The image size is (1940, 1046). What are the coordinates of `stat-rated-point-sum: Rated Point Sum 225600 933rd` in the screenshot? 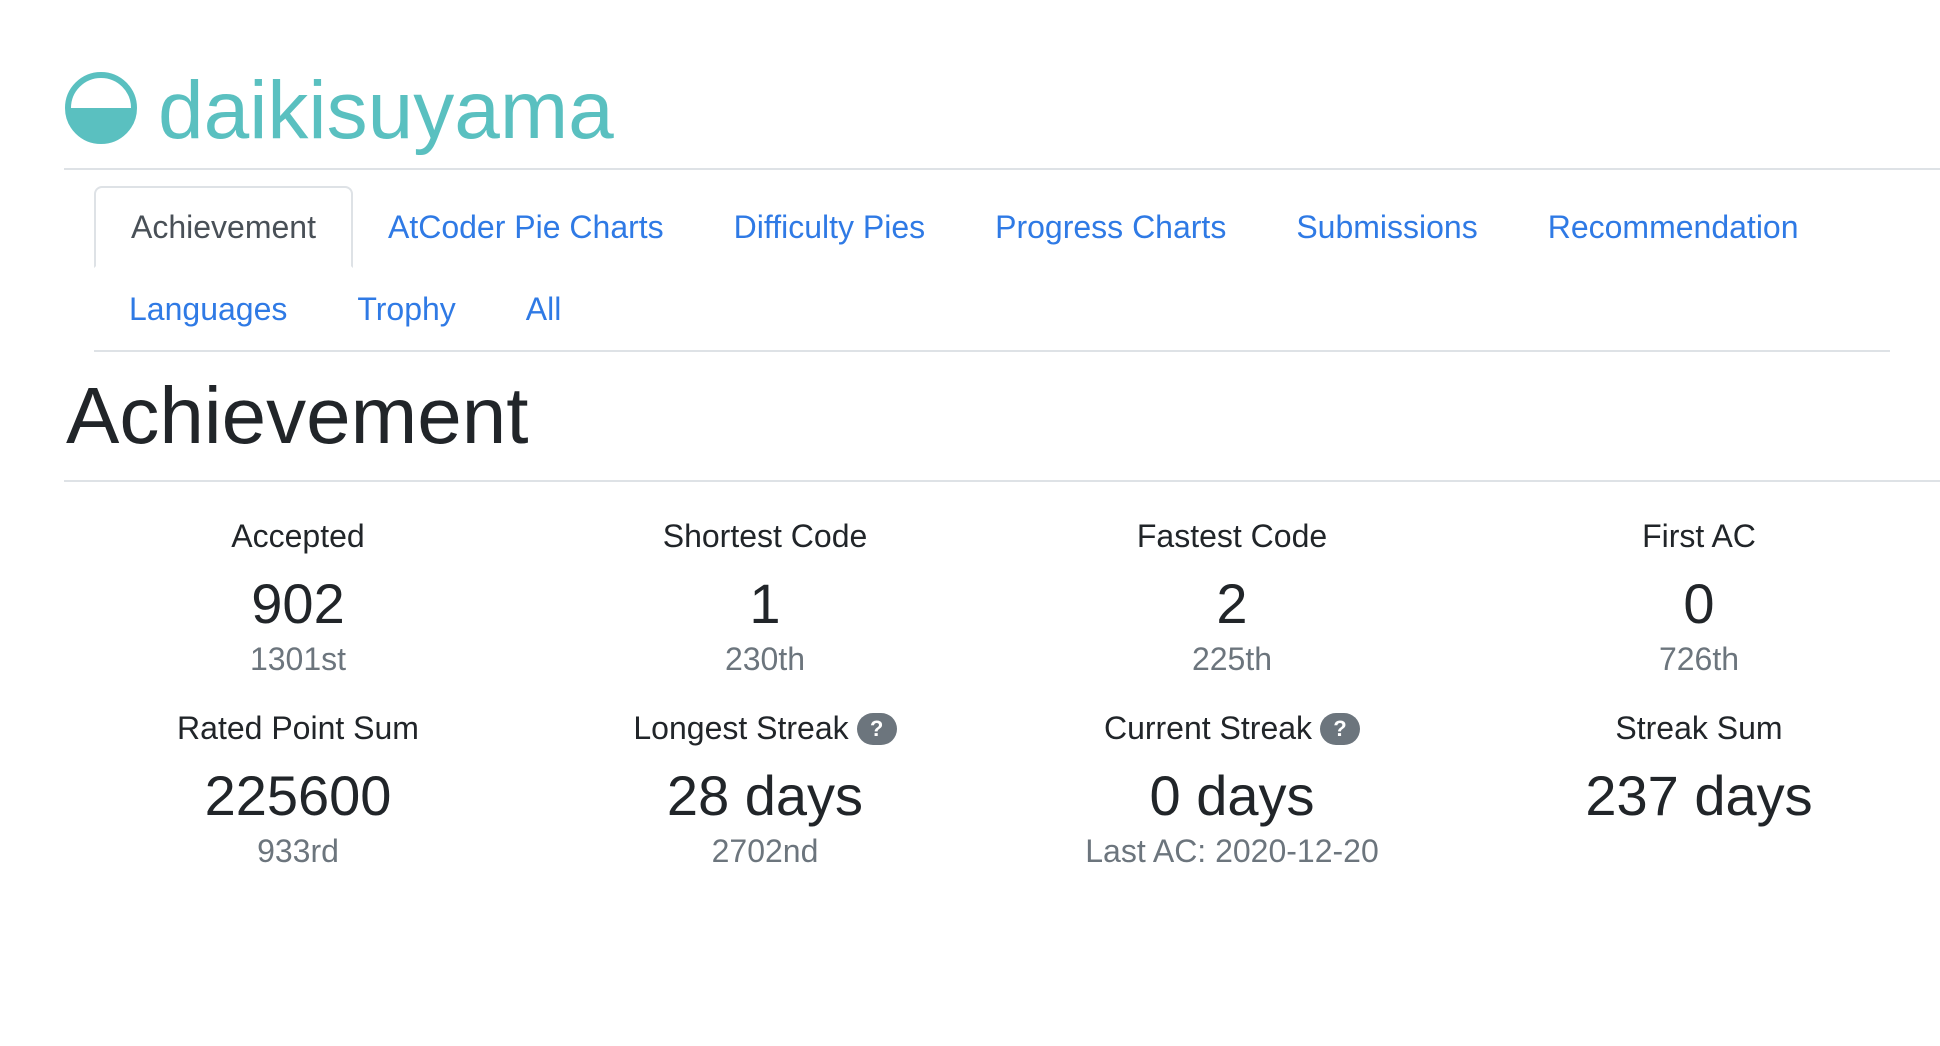 It's located at (298, 789).